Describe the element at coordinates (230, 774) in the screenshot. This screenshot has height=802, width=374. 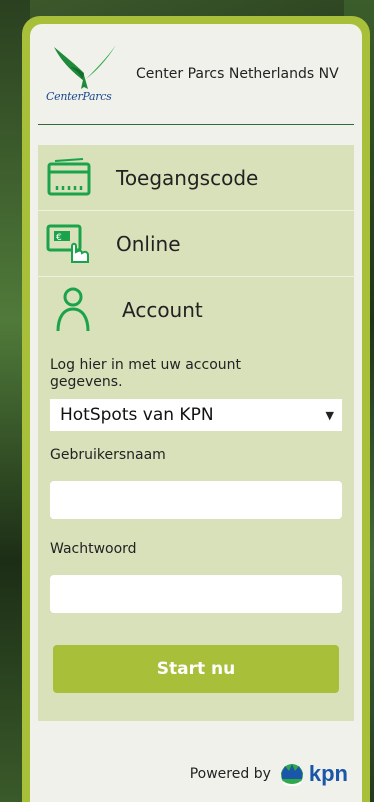
I see `powered-by-text: Powered by` at that location.